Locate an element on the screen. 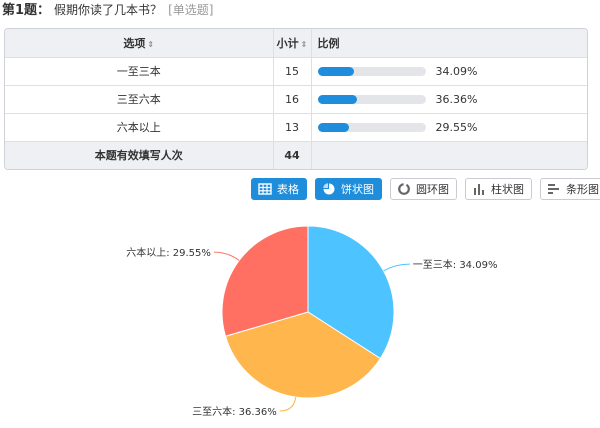  ratio-cell: 36.36% is located at coordinates (449, 99).